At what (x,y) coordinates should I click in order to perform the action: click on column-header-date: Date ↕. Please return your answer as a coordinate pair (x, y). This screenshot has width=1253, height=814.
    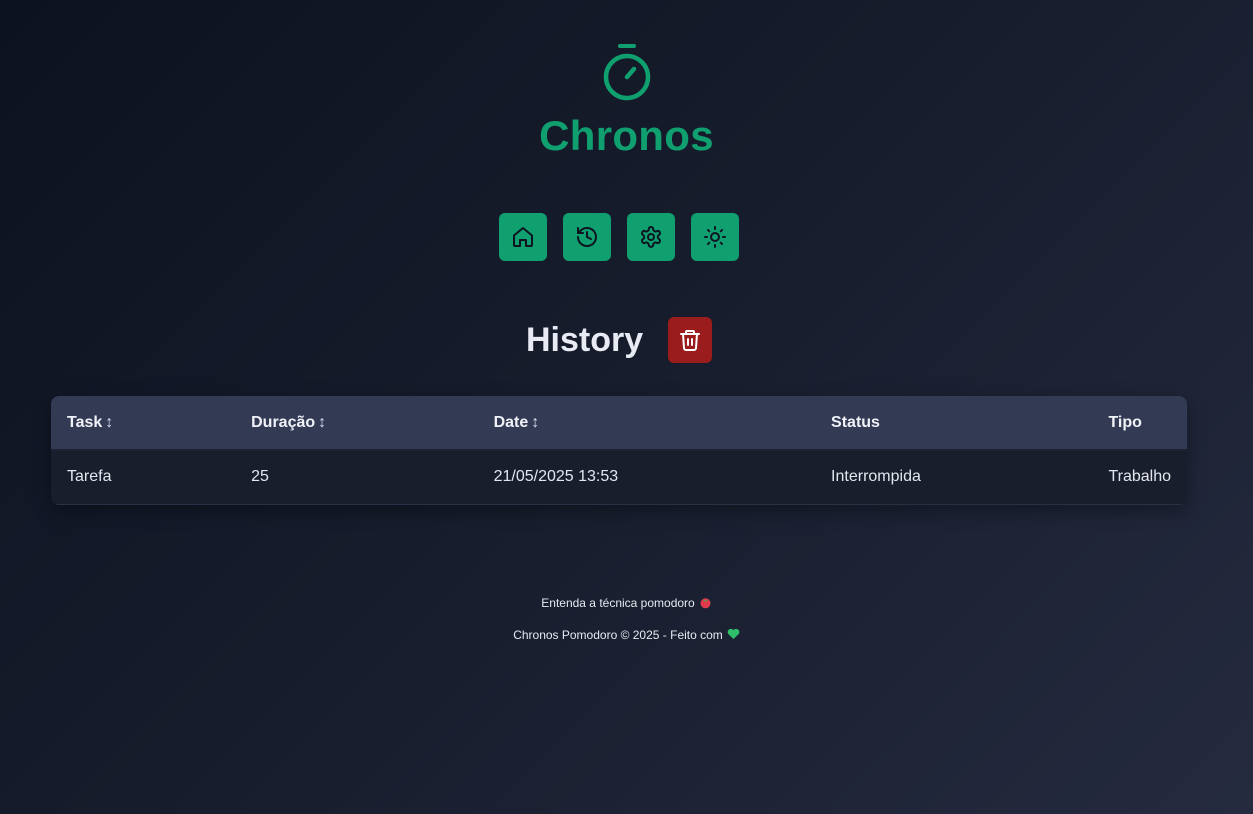
    Looking at the image, I should click on (646, 423).